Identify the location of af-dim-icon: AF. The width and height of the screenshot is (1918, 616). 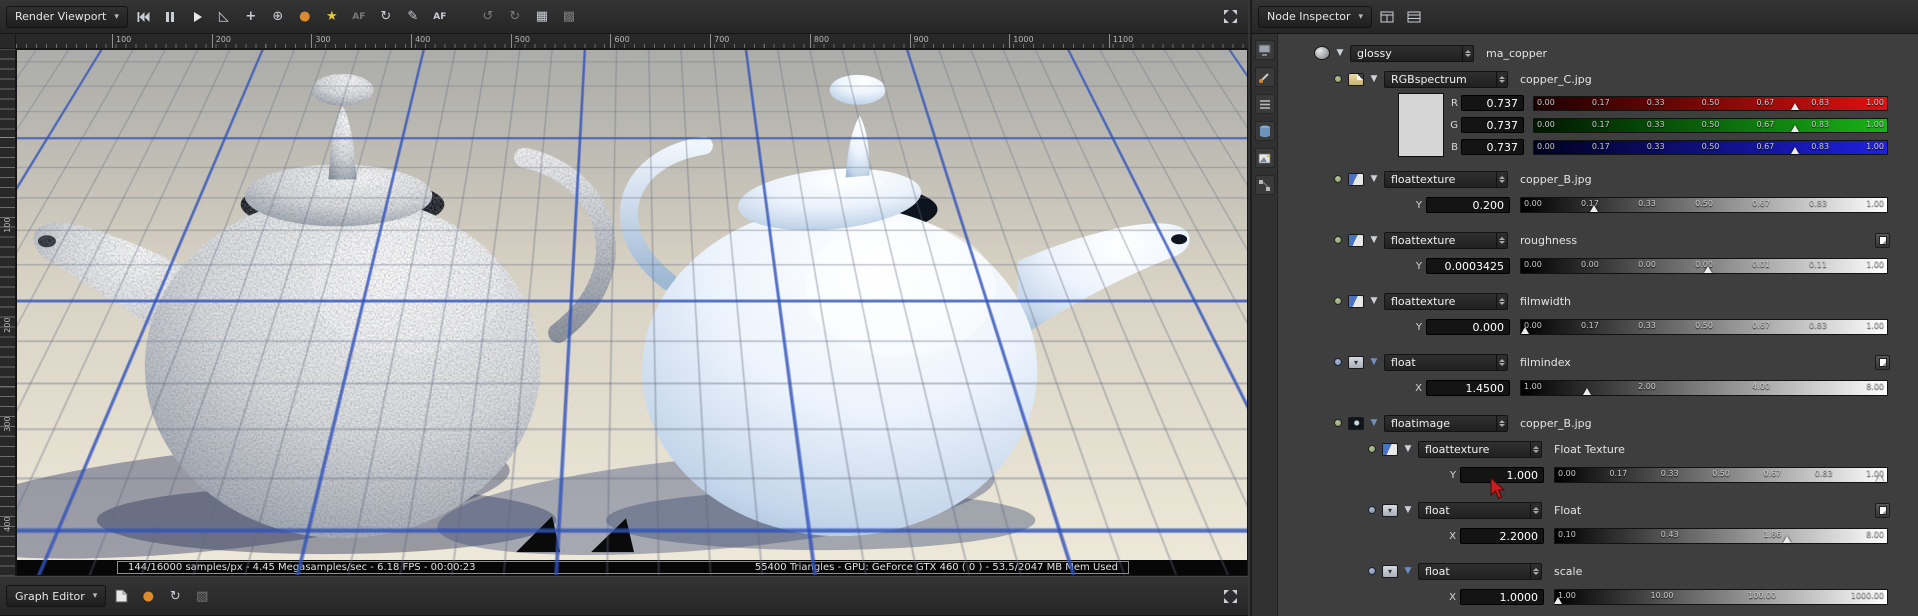
(359, 17).